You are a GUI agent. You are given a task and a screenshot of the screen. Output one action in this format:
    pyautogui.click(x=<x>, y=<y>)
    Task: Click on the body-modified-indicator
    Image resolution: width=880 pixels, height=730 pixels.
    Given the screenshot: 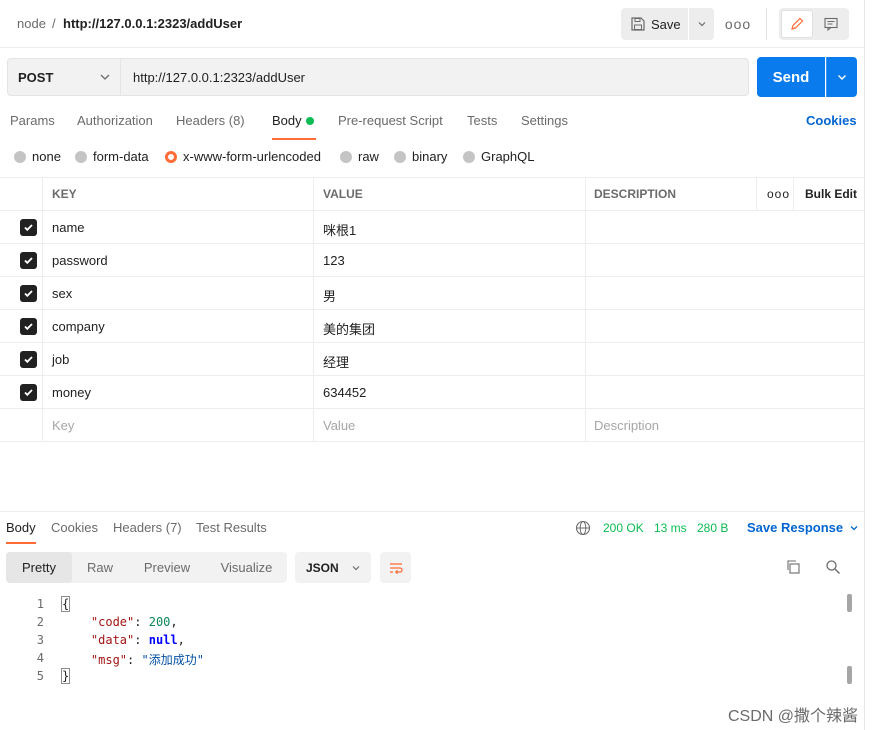 What is the action you would take?
    pyautogui.click(x=310, y=121)
    